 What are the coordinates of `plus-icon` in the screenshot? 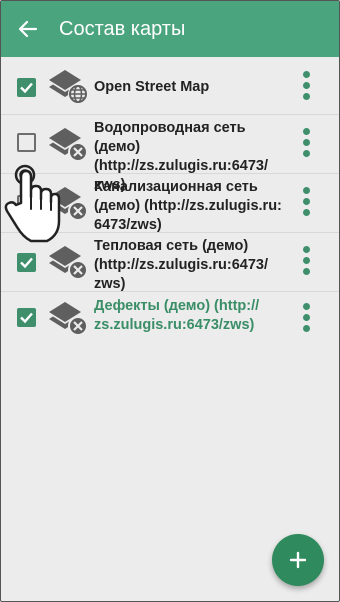 It's located at (298, 560).